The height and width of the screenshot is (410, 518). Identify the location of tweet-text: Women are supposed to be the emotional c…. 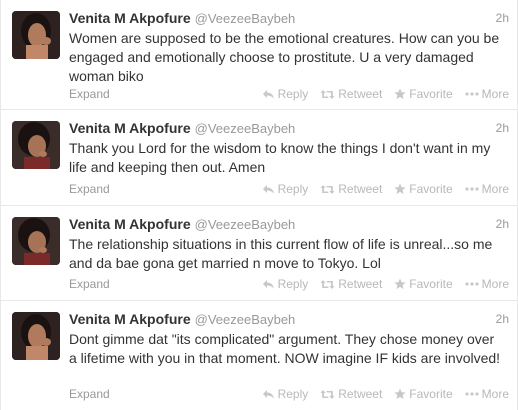
(284, 57).